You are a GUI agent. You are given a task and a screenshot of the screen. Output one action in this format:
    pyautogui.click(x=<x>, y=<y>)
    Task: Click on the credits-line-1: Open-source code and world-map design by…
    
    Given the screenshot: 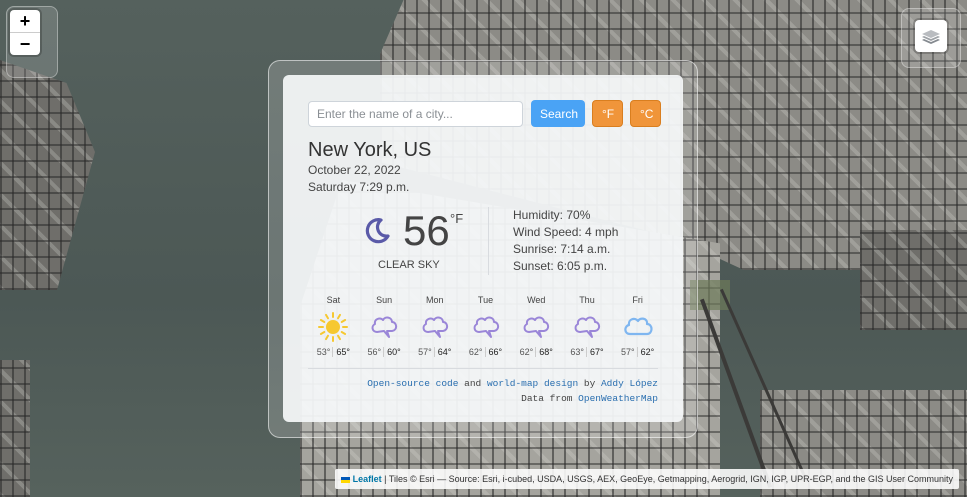 What is the action you would take?
    pyautogui.click(x=512, y=383)
    